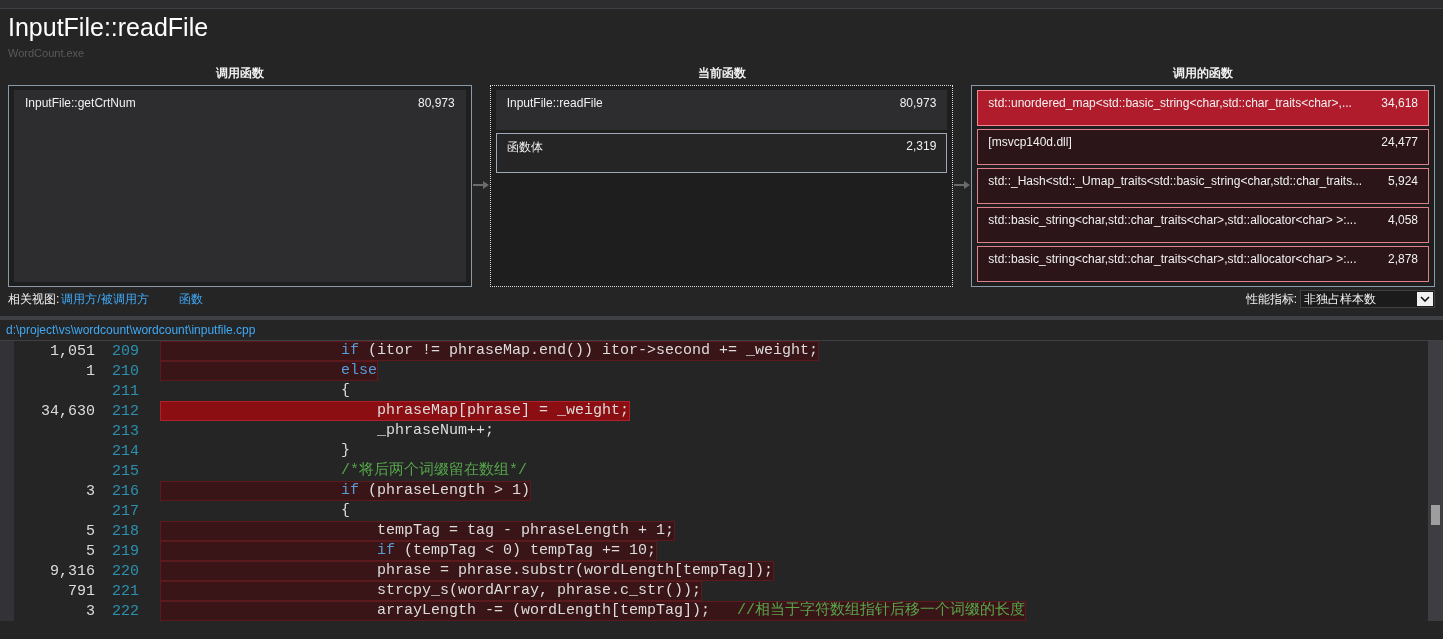 This screenshot has width=1443, height=639. Describe the element at coordinates (108, 27) in the screenshot. I see `function-title: InputFile::readFile` at that location.